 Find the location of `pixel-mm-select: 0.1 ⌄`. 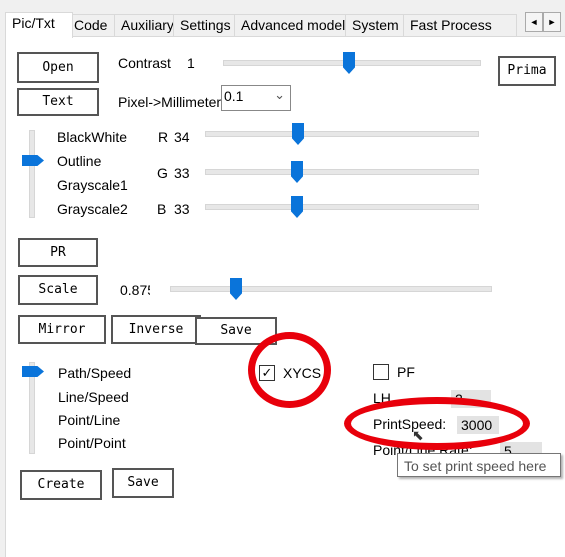

pixel-mm-select: 0.1 ⌄ is located at coordinates (256, 98).